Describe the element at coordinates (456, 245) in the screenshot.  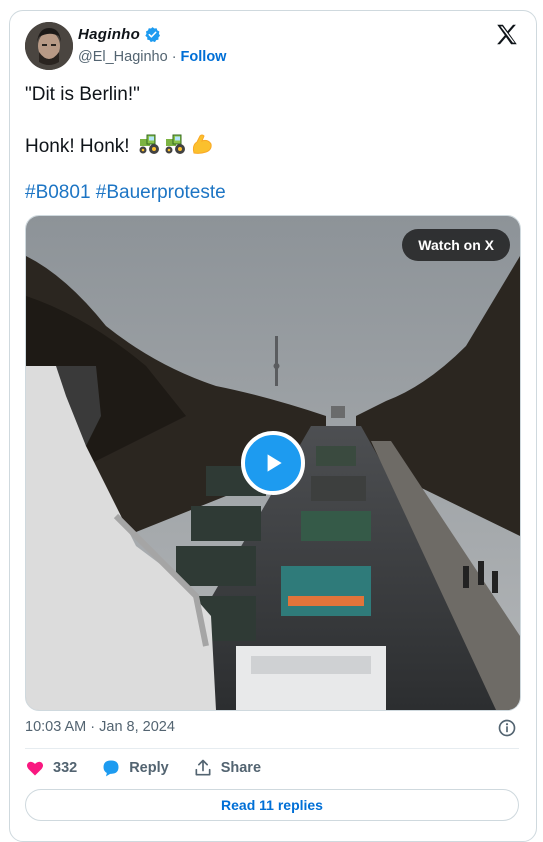
I see `watch-on-x-button: Watch on X` at that location.